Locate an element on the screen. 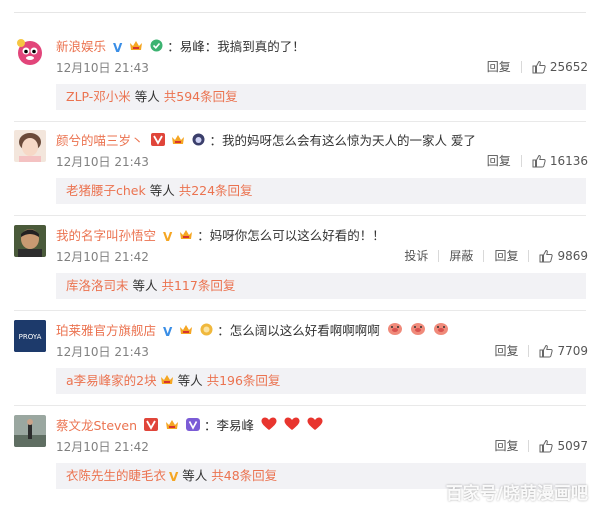  comment-text: ：我的妈呀怎么会有这么惊为天人的一家人 爱了 is located at coordinates (342, 140).